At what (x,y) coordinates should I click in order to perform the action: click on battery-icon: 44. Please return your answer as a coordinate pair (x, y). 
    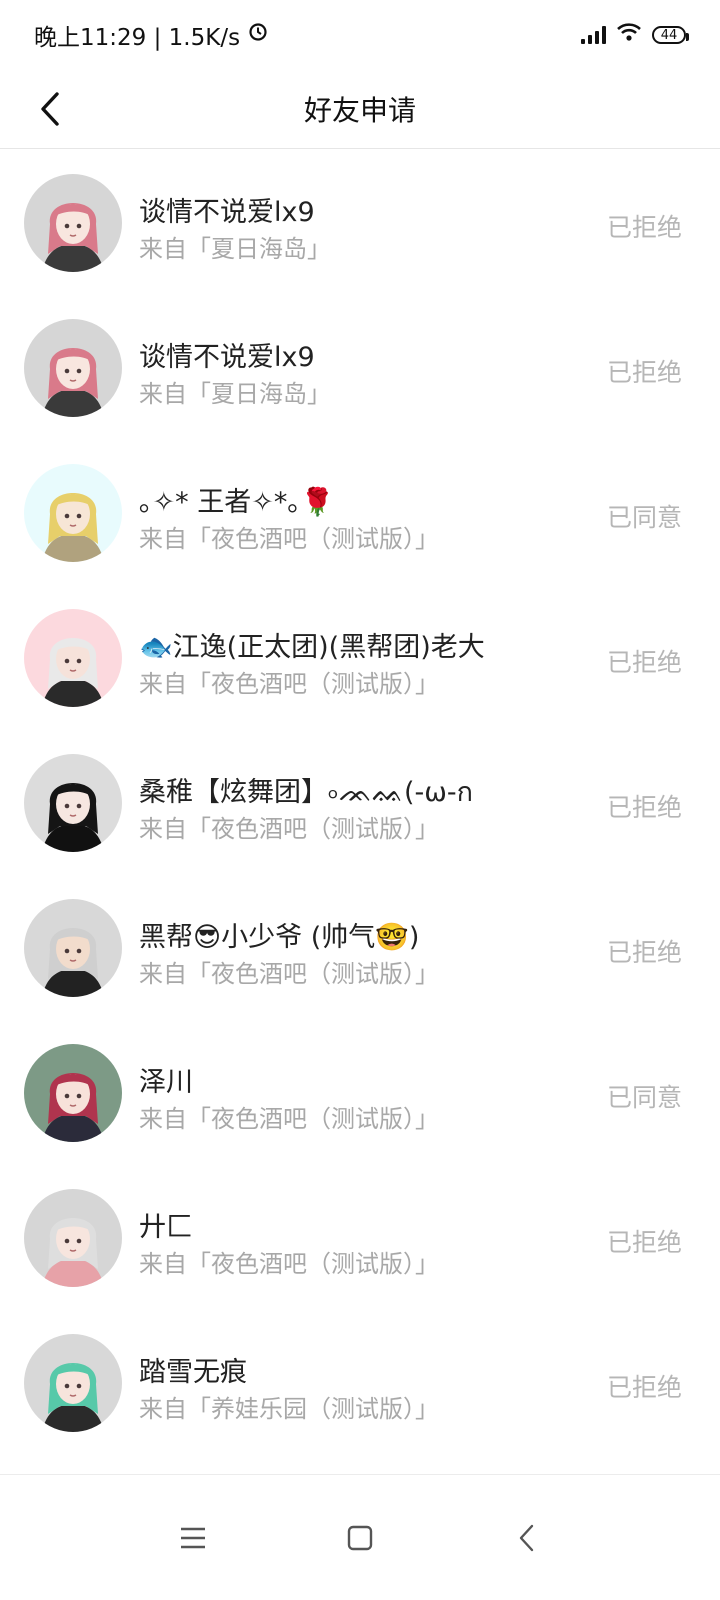
    Looking at the image, I should click on (670, 35).